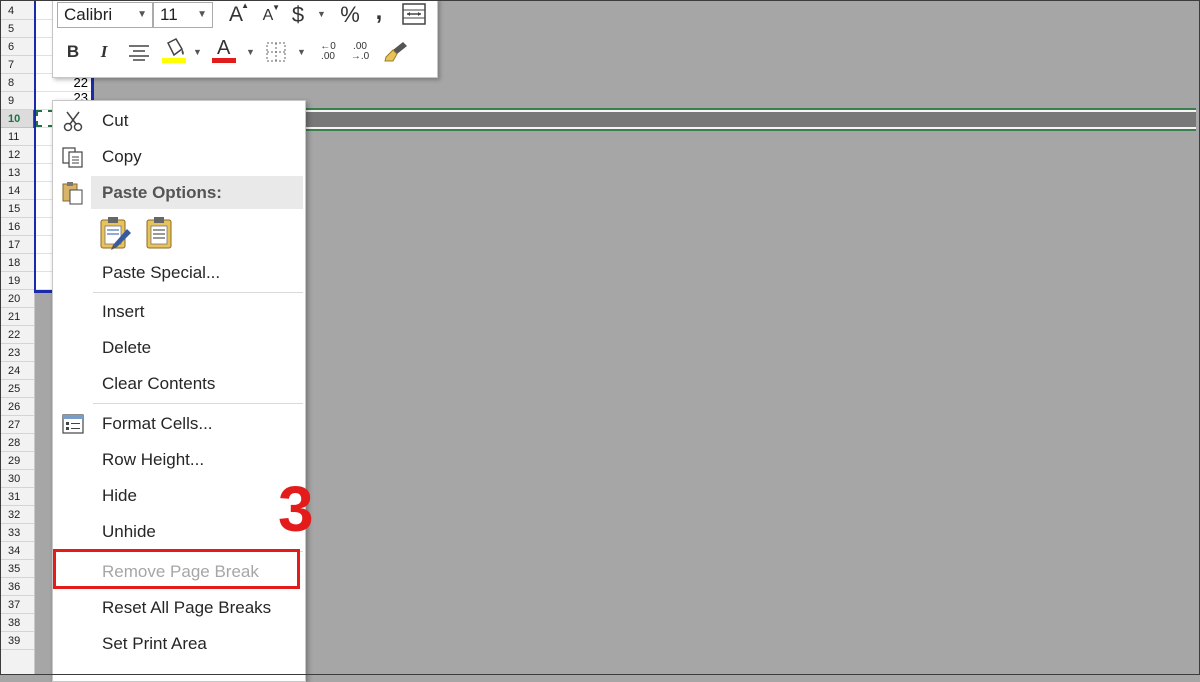 The width and height of the screenshot is (1200, 682). Describe the element at coordinates (17, 551) in the screenshot. I see `row-header: 34` at that location.